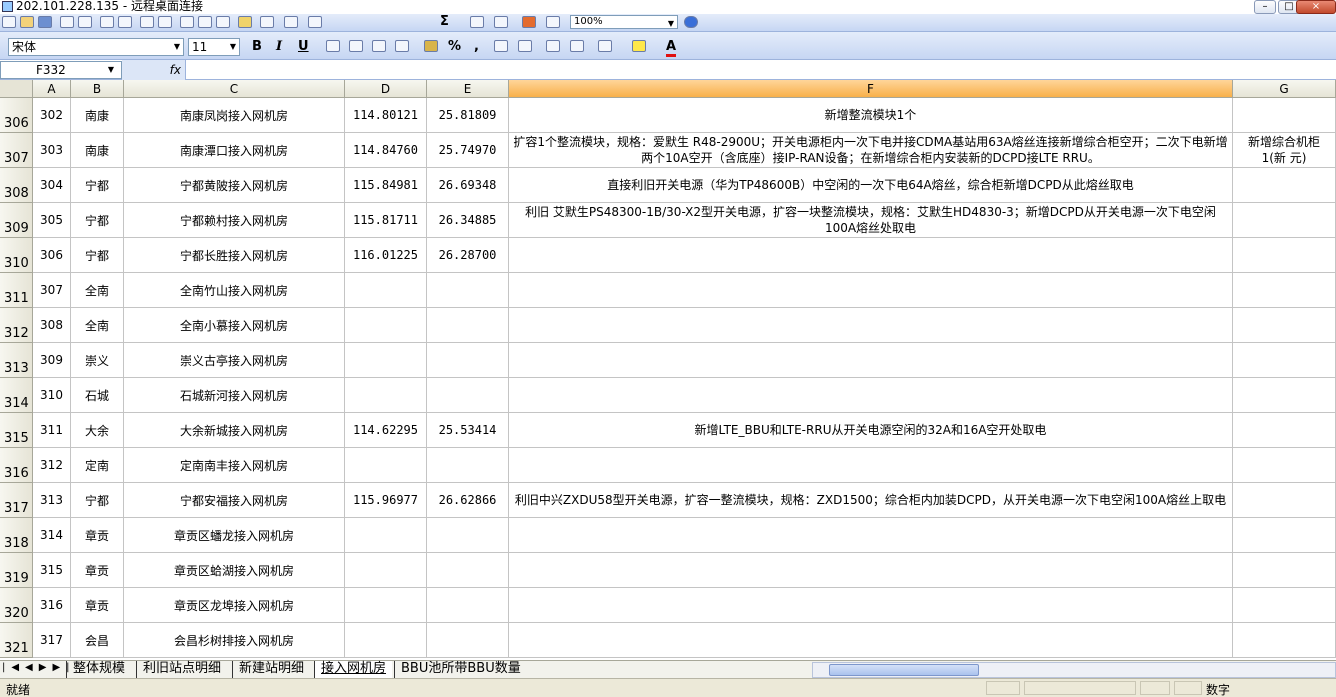 This screenshot has width=1336, height=697. What do you see at coordinates (1284, 89) in the screenshot?
I see `column-header-g: G` at bounding box center [1284, 89].